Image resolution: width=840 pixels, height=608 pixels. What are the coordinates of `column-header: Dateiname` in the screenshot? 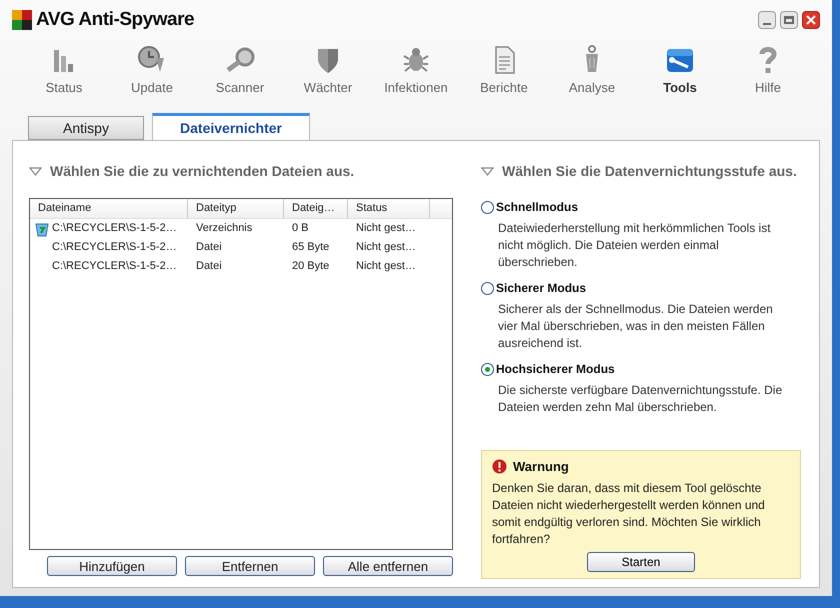 It's located at (109, 208).